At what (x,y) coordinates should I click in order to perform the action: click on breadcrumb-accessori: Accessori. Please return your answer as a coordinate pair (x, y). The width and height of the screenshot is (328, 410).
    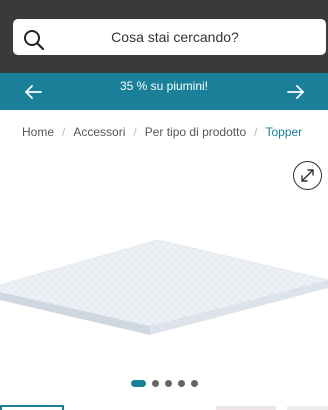
    Looking at the image, I should click on (99, 132).